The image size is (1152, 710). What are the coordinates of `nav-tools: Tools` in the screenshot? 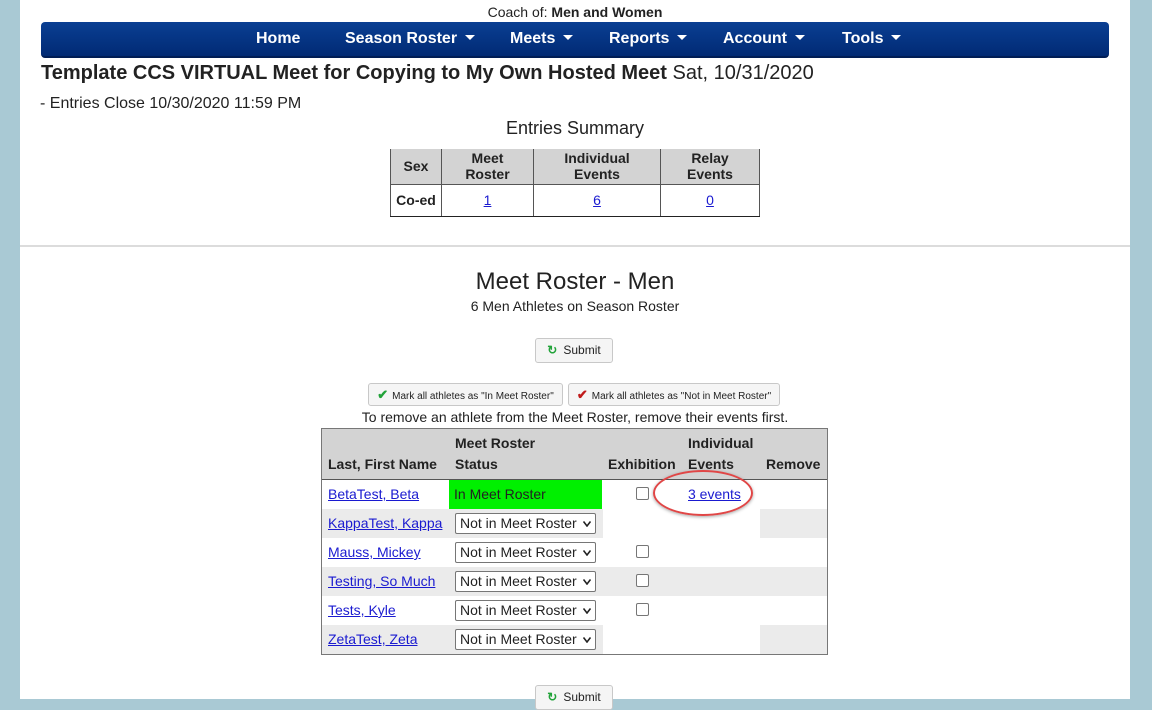 It's located at (872, 39).